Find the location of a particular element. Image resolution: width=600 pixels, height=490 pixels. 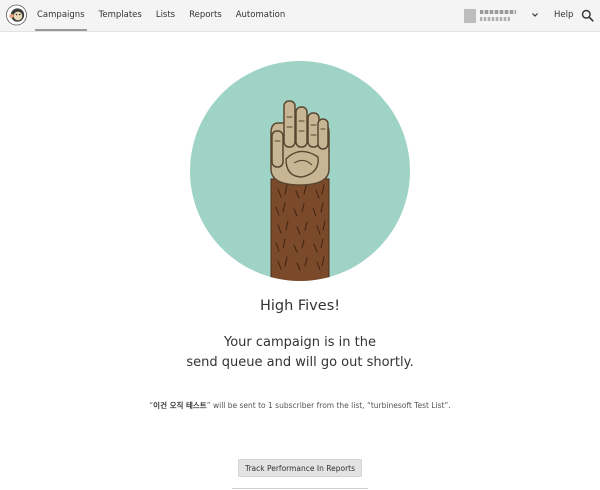

chevron-down-icon is located at coordinates (535, 15).